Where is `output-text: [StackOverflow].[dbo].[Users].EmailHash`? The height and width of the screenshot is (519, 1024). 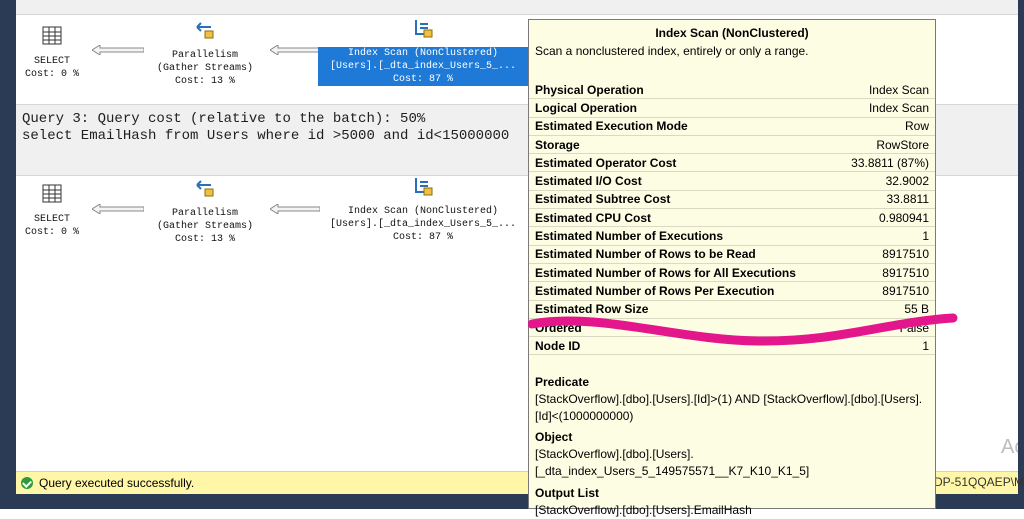
output-text: [StackOverflow].[dbo].[Users].EmailHash is located at coordinates (643, 510).